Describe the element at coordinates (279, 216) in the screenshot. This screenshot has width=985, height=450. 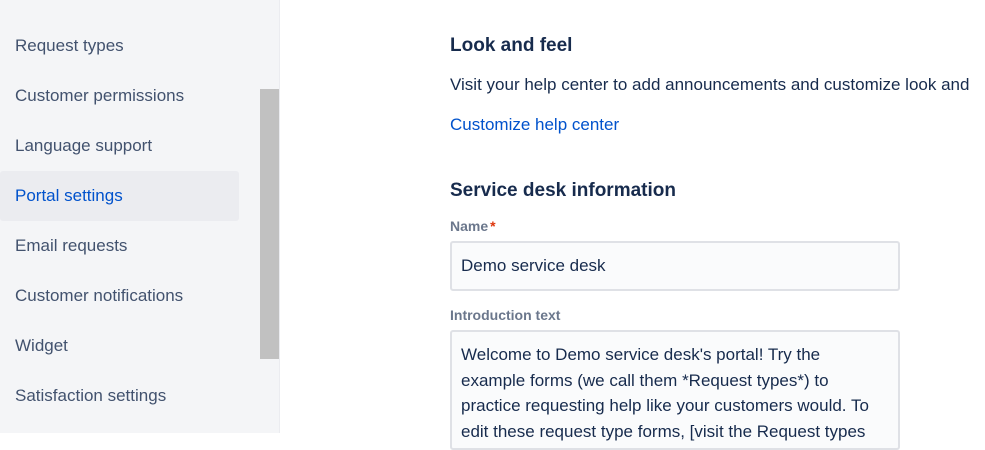
I see `sidebar-divider` at that location.